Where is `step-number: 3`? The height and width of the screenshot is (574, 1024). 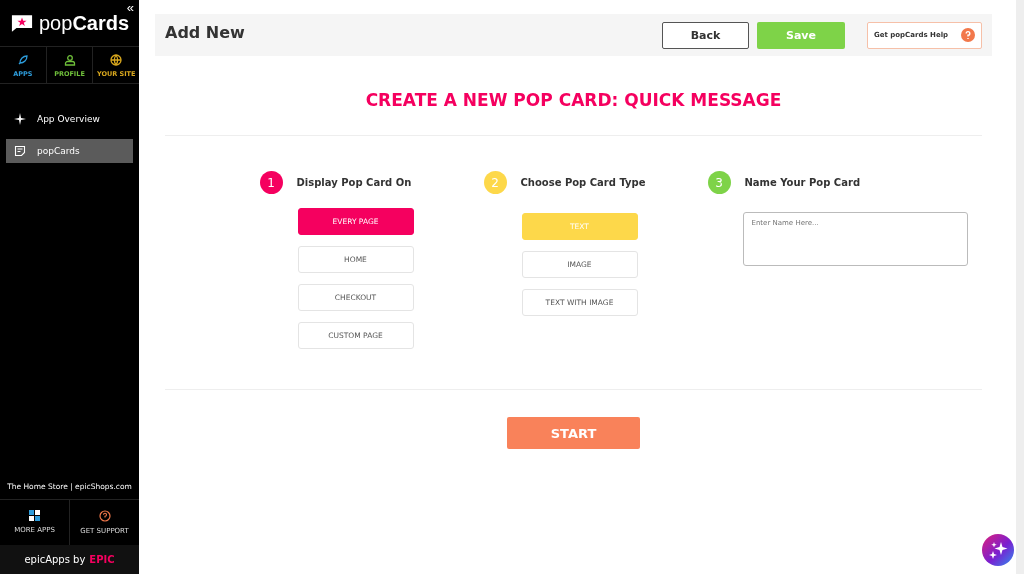 step-number: 3 is located at coordinates (719, 182).